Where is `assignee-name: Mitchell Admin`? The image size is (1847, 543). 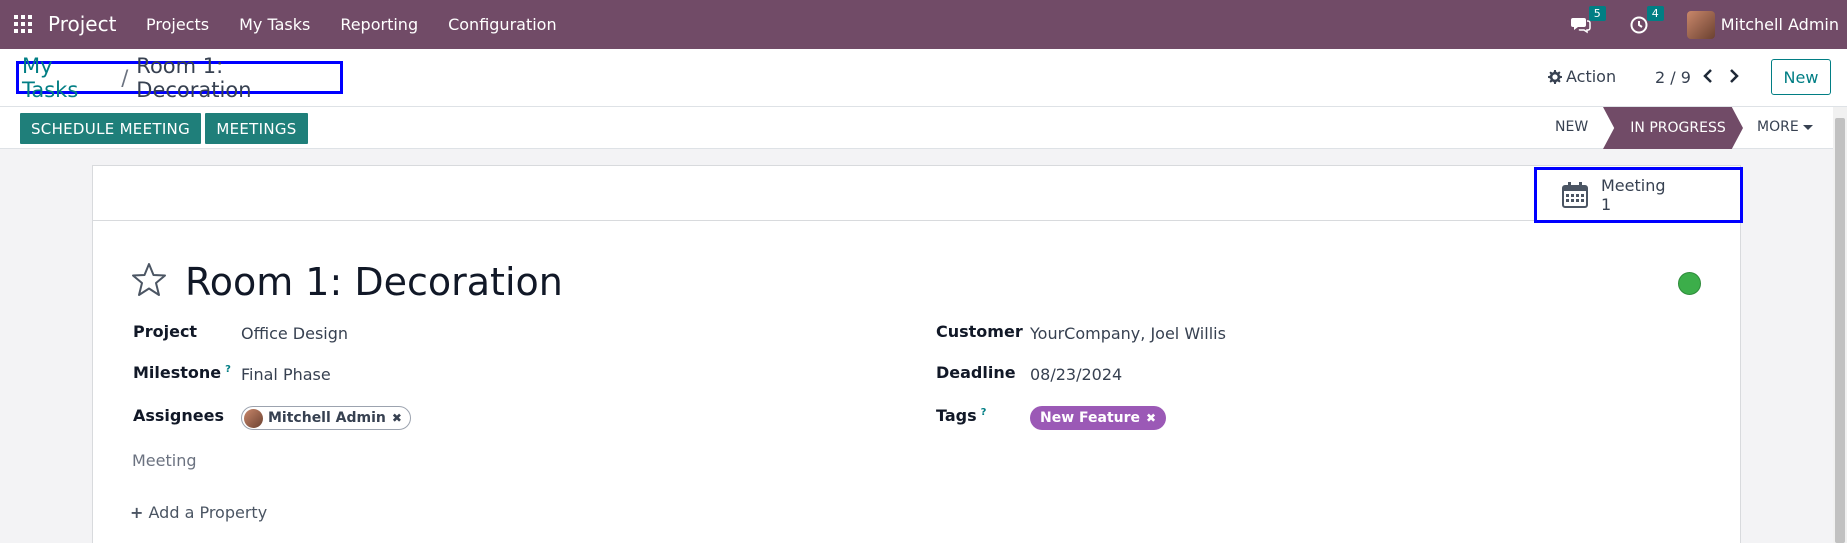 assignee-name: Mitchell Admin is located at coordinates (327, 418).